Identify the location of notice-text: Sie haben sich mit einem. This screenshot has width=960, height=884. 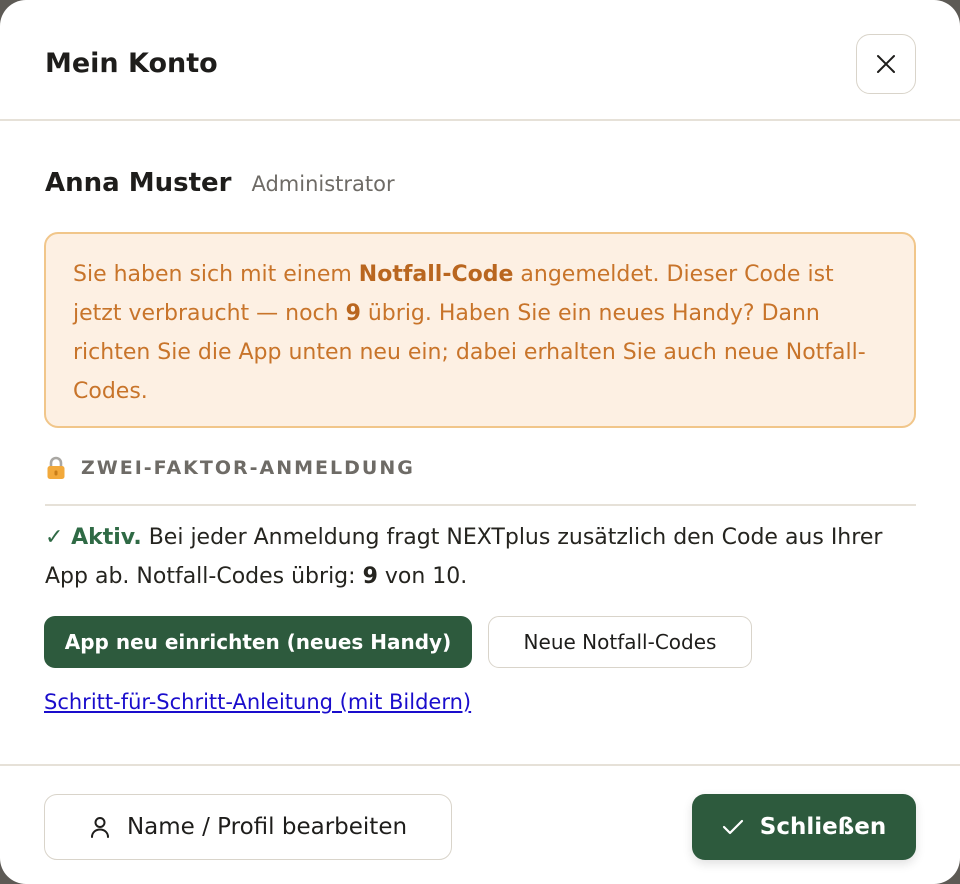
(216, 274).